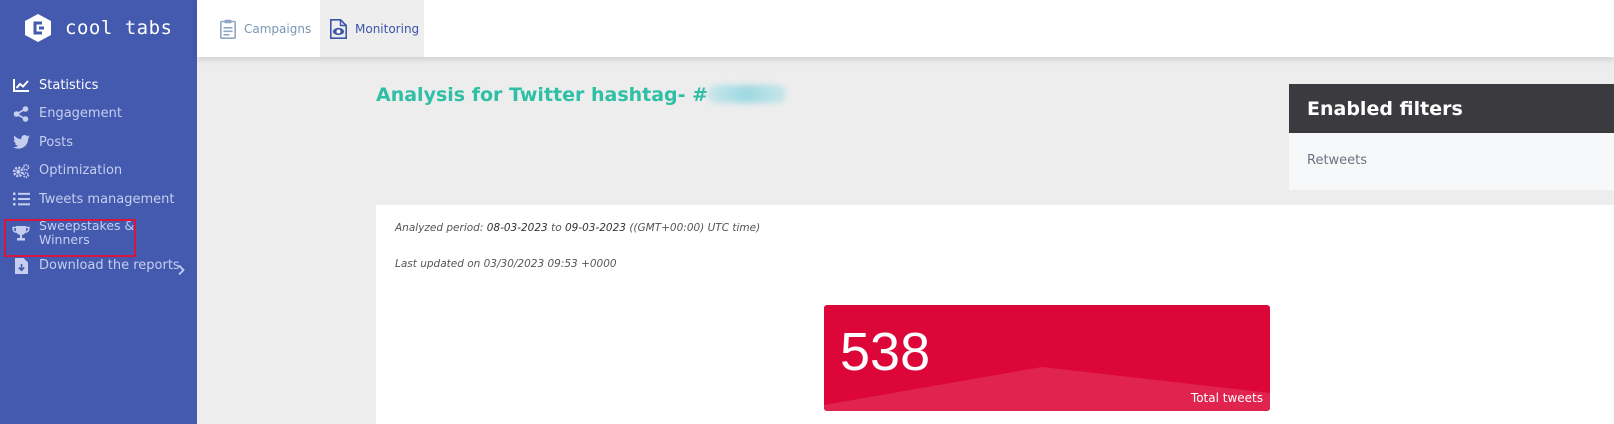 This screenshot has height=424, width=1614. Describe the element at coordinates (21, 265) in the screenshot. I see `download-file-icon` at that location.